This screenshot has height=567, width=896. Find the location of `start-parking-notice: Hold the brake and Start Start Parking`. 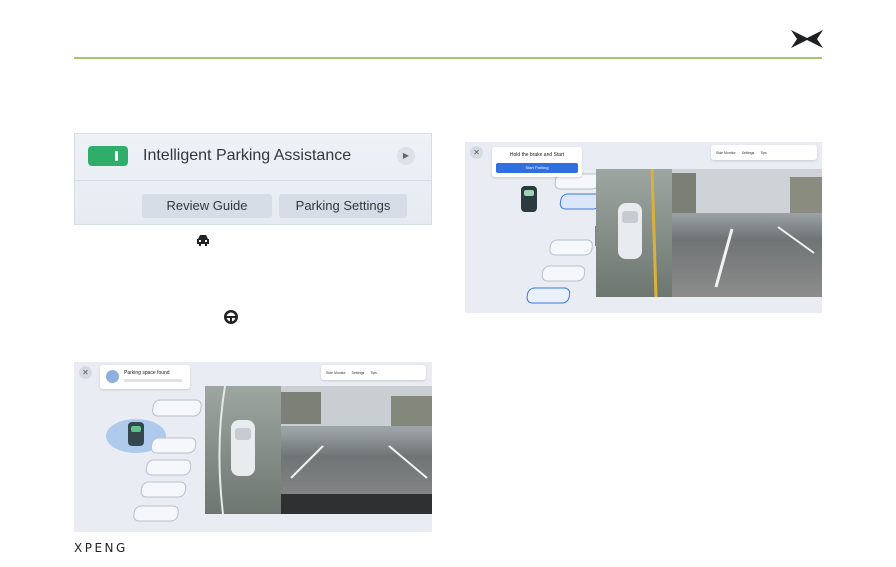

start-parking-notice: Hold the brake and Start Start Parking is located at coordinates (537, 162).